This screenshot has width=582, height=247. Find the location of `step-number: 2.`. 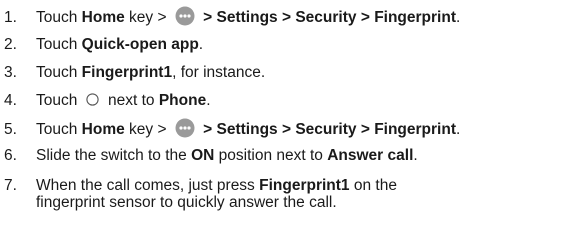

step-number: 2. is located at coordinates (10, 44).